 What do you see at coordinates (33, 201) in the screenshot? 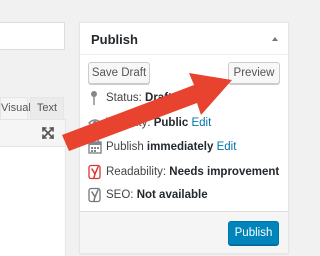
I see `editor-content-area` at bounding box center [33, 201].